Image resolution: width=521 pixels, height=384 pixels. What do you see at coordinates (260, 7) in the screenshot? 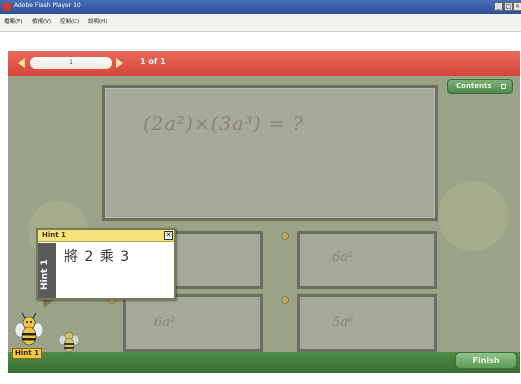
I see `title-bar: Adobe Flash Player 10 _ □ ×` at bounding box center [260, 7].